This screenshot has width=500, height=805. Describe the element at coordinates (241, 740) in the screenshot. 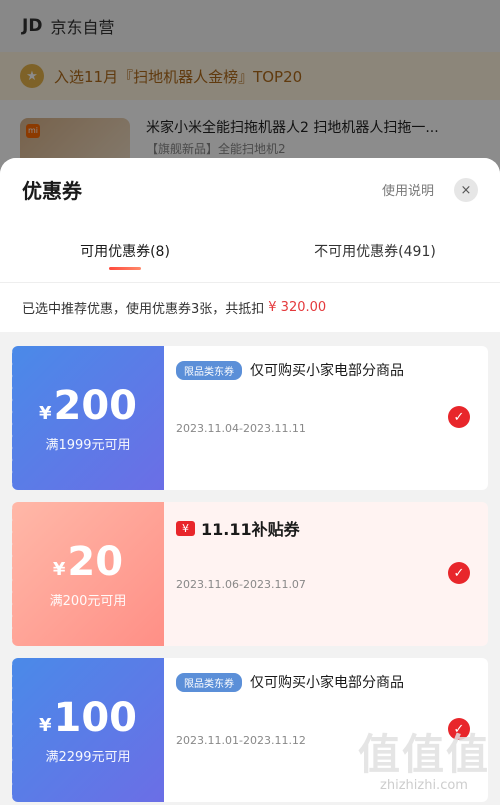

I see `coupon-validity: 2023.11.01-2023.11.12` at that location.